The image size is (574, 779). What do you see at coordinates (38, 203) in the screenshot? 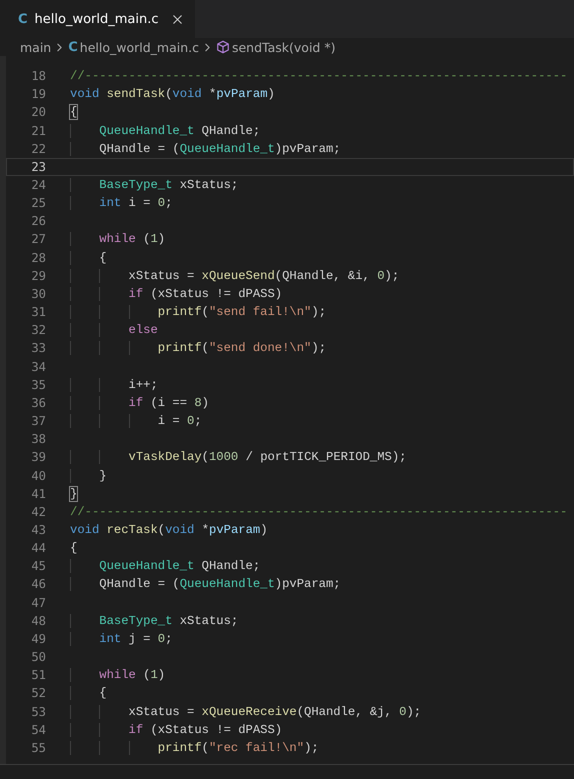
I see `line-number: 25` at bounding box center [38, 203].